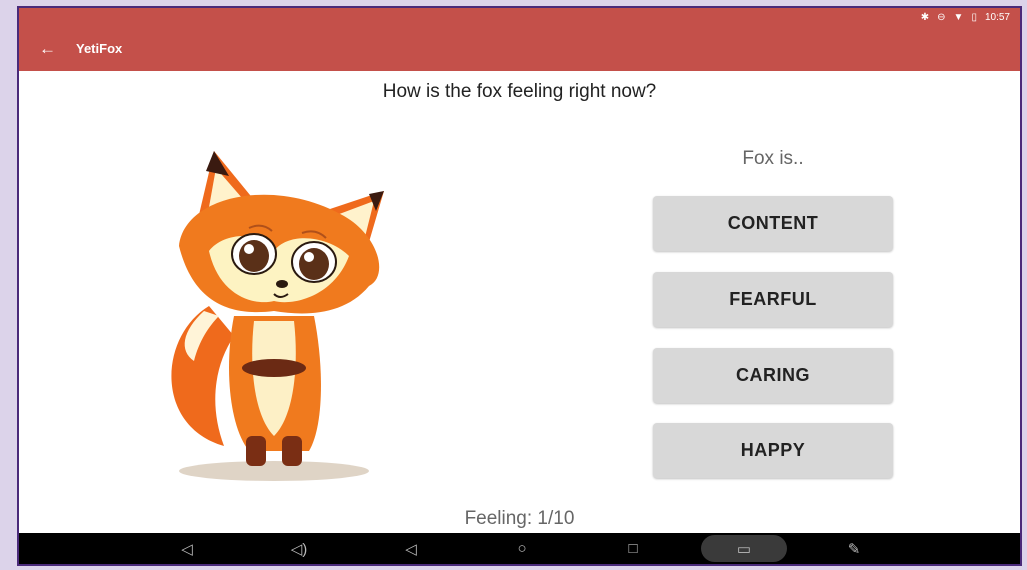 This screenshot has height=570, width=1027. What do you see at coordinates (187, 548) in the screenshot?
I see `volume-down-icon: ◁` at bounding box center [187, 548].